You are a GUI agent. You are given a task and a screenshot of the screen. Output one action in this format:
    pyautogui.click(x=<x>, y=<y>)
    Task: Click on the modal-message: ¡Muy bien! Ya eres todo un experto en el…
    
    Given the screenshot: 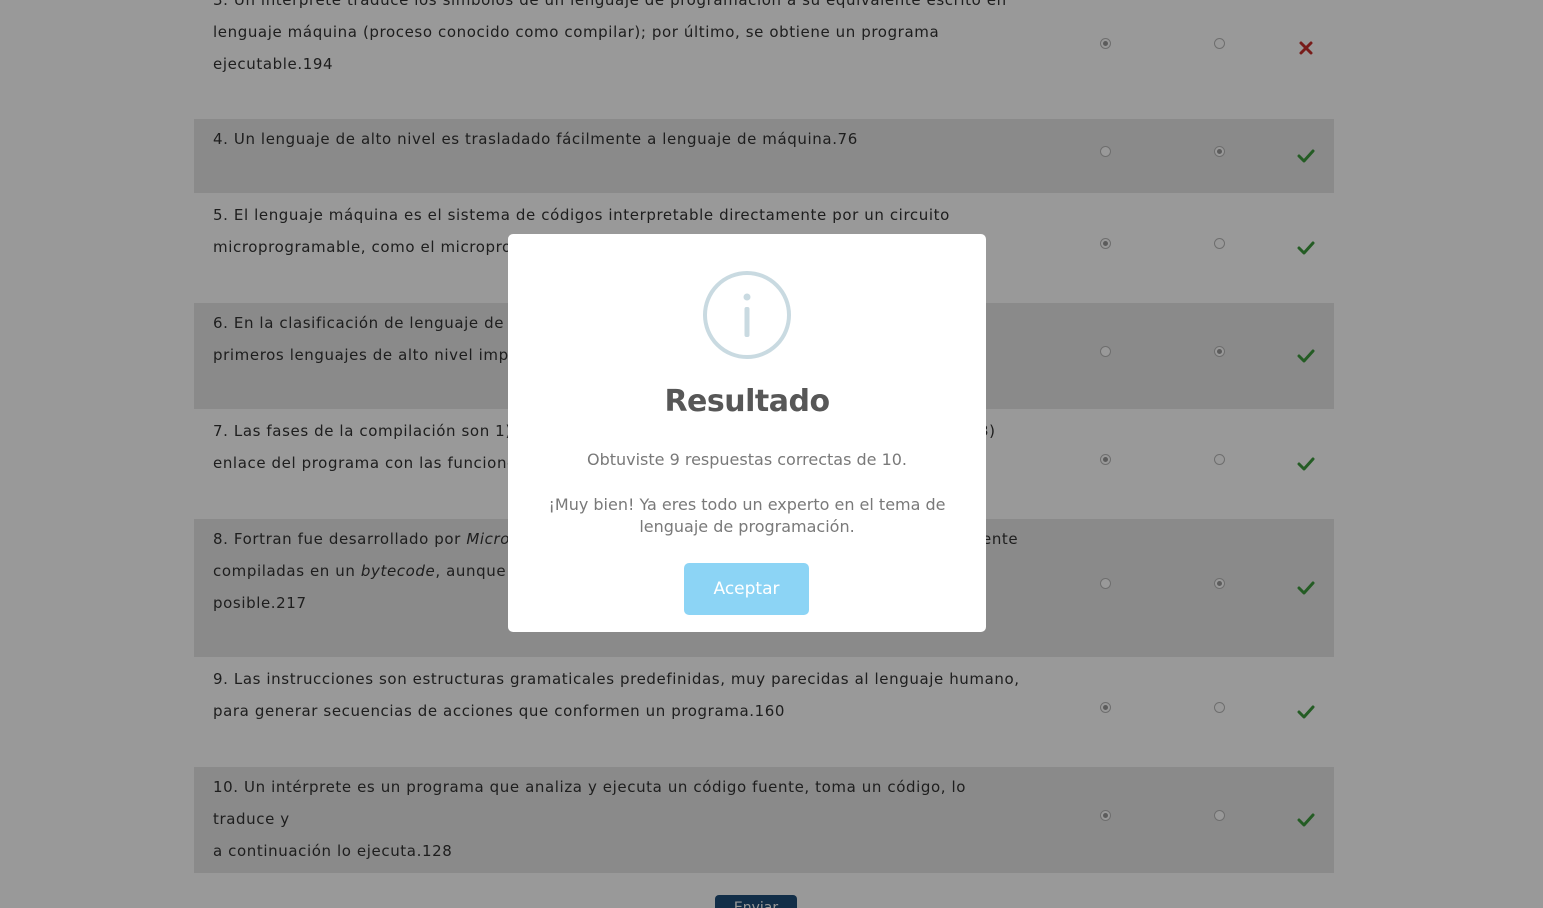 What is the action you would take?
    pyautogui.click(x=747, y=515)
    